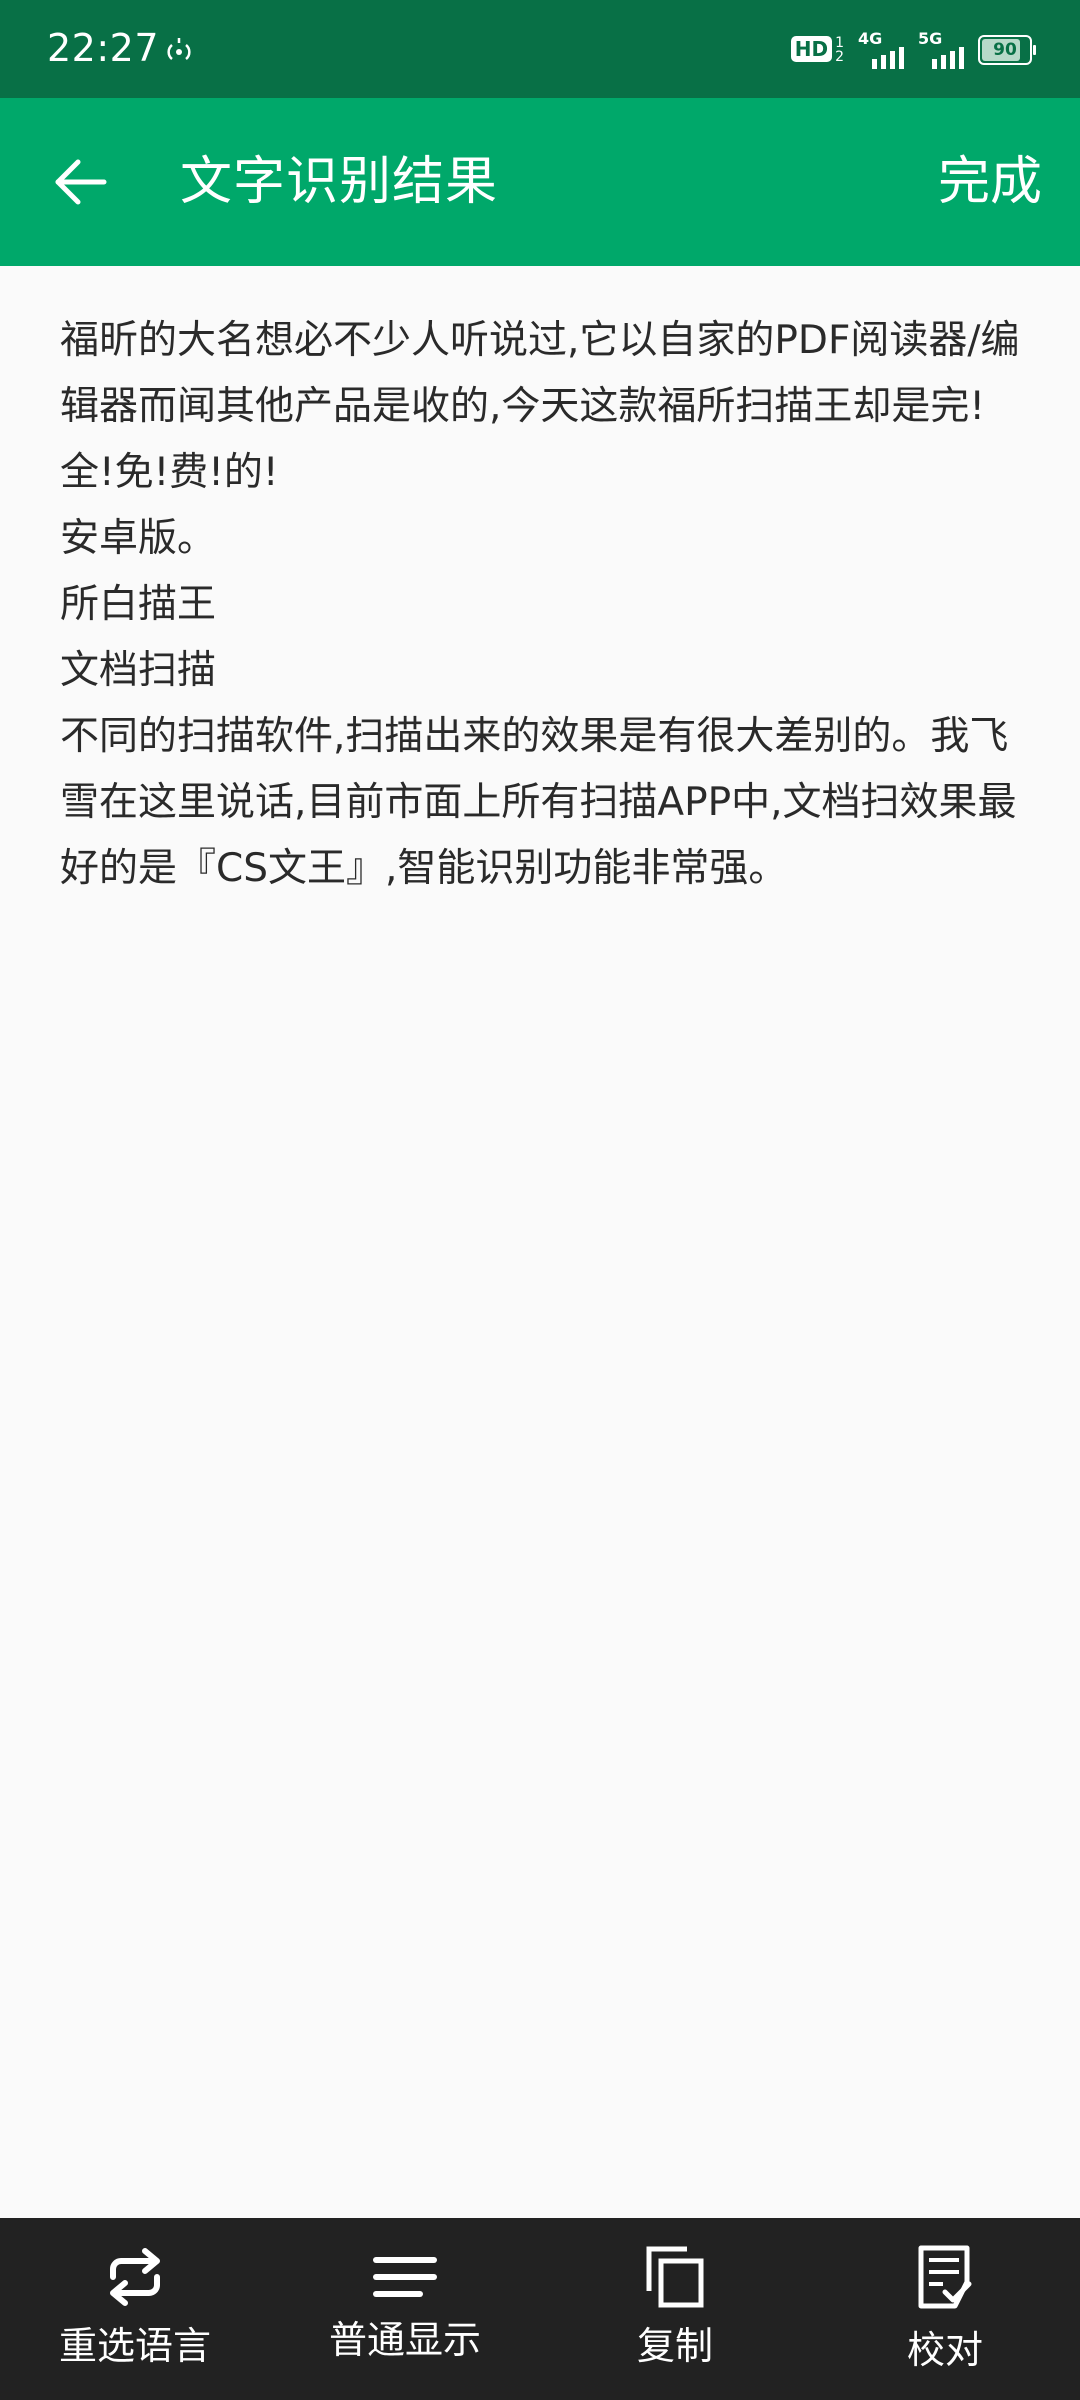  Describe the element at coordinates (404, 2340) in the screenshot. I see `normal-display-label: 普通显示` at that location.